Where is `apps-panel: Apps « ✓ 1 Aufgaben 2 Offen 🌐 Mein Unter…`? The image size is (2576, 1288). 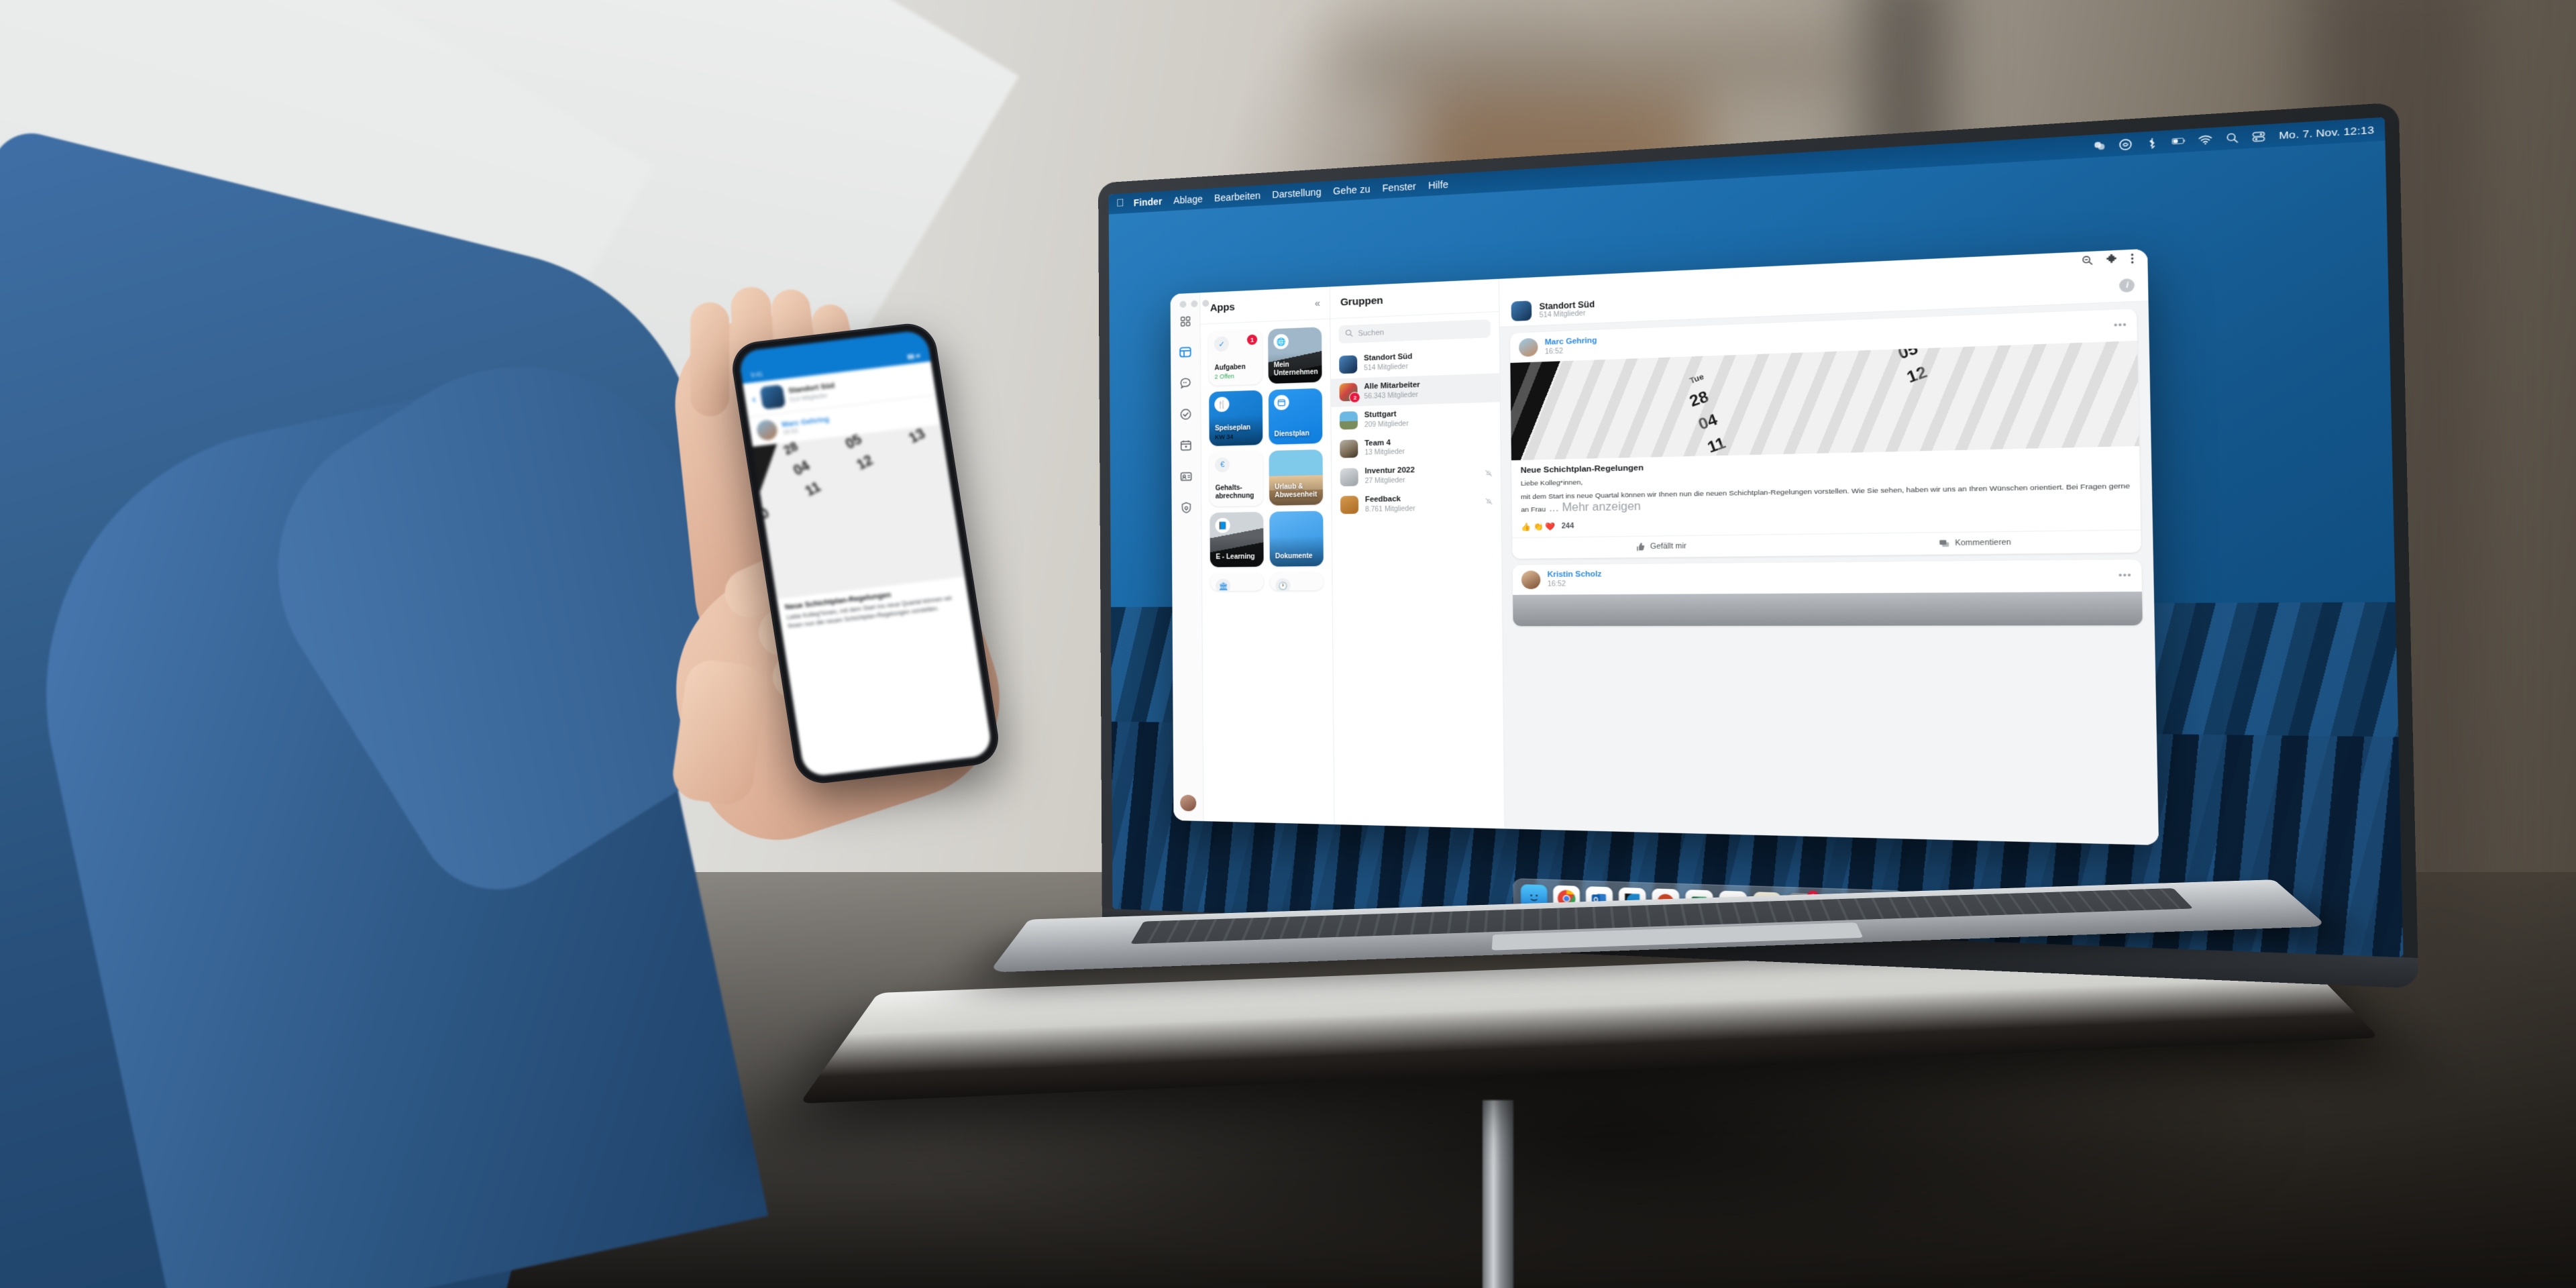
apps-panel: Apps « ✓ 1 Aufgaben 2 Offen 🌐 Mein Unter… is located at coordinates (1267, 555).